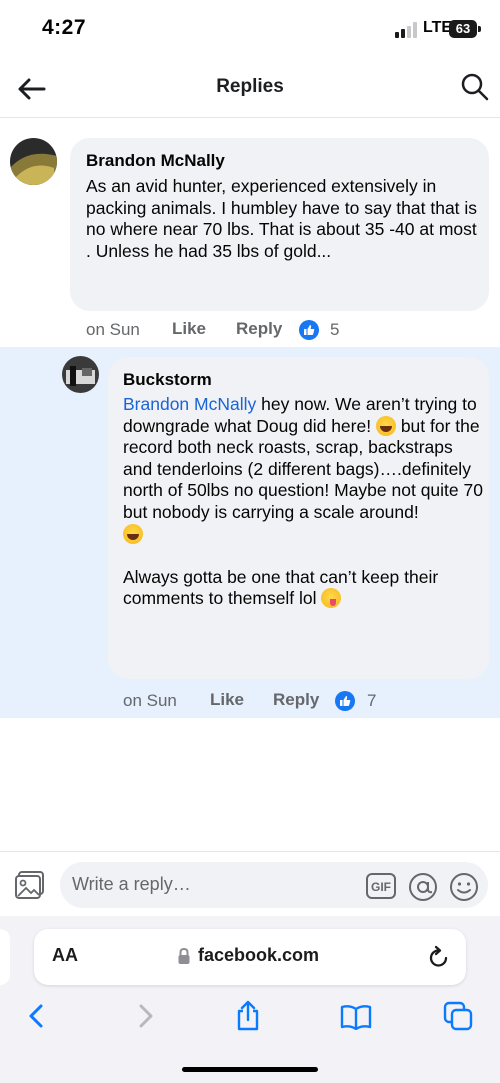 This screenshot has height=1083, width=500. I want to click on search-icon, so click(475, 87).